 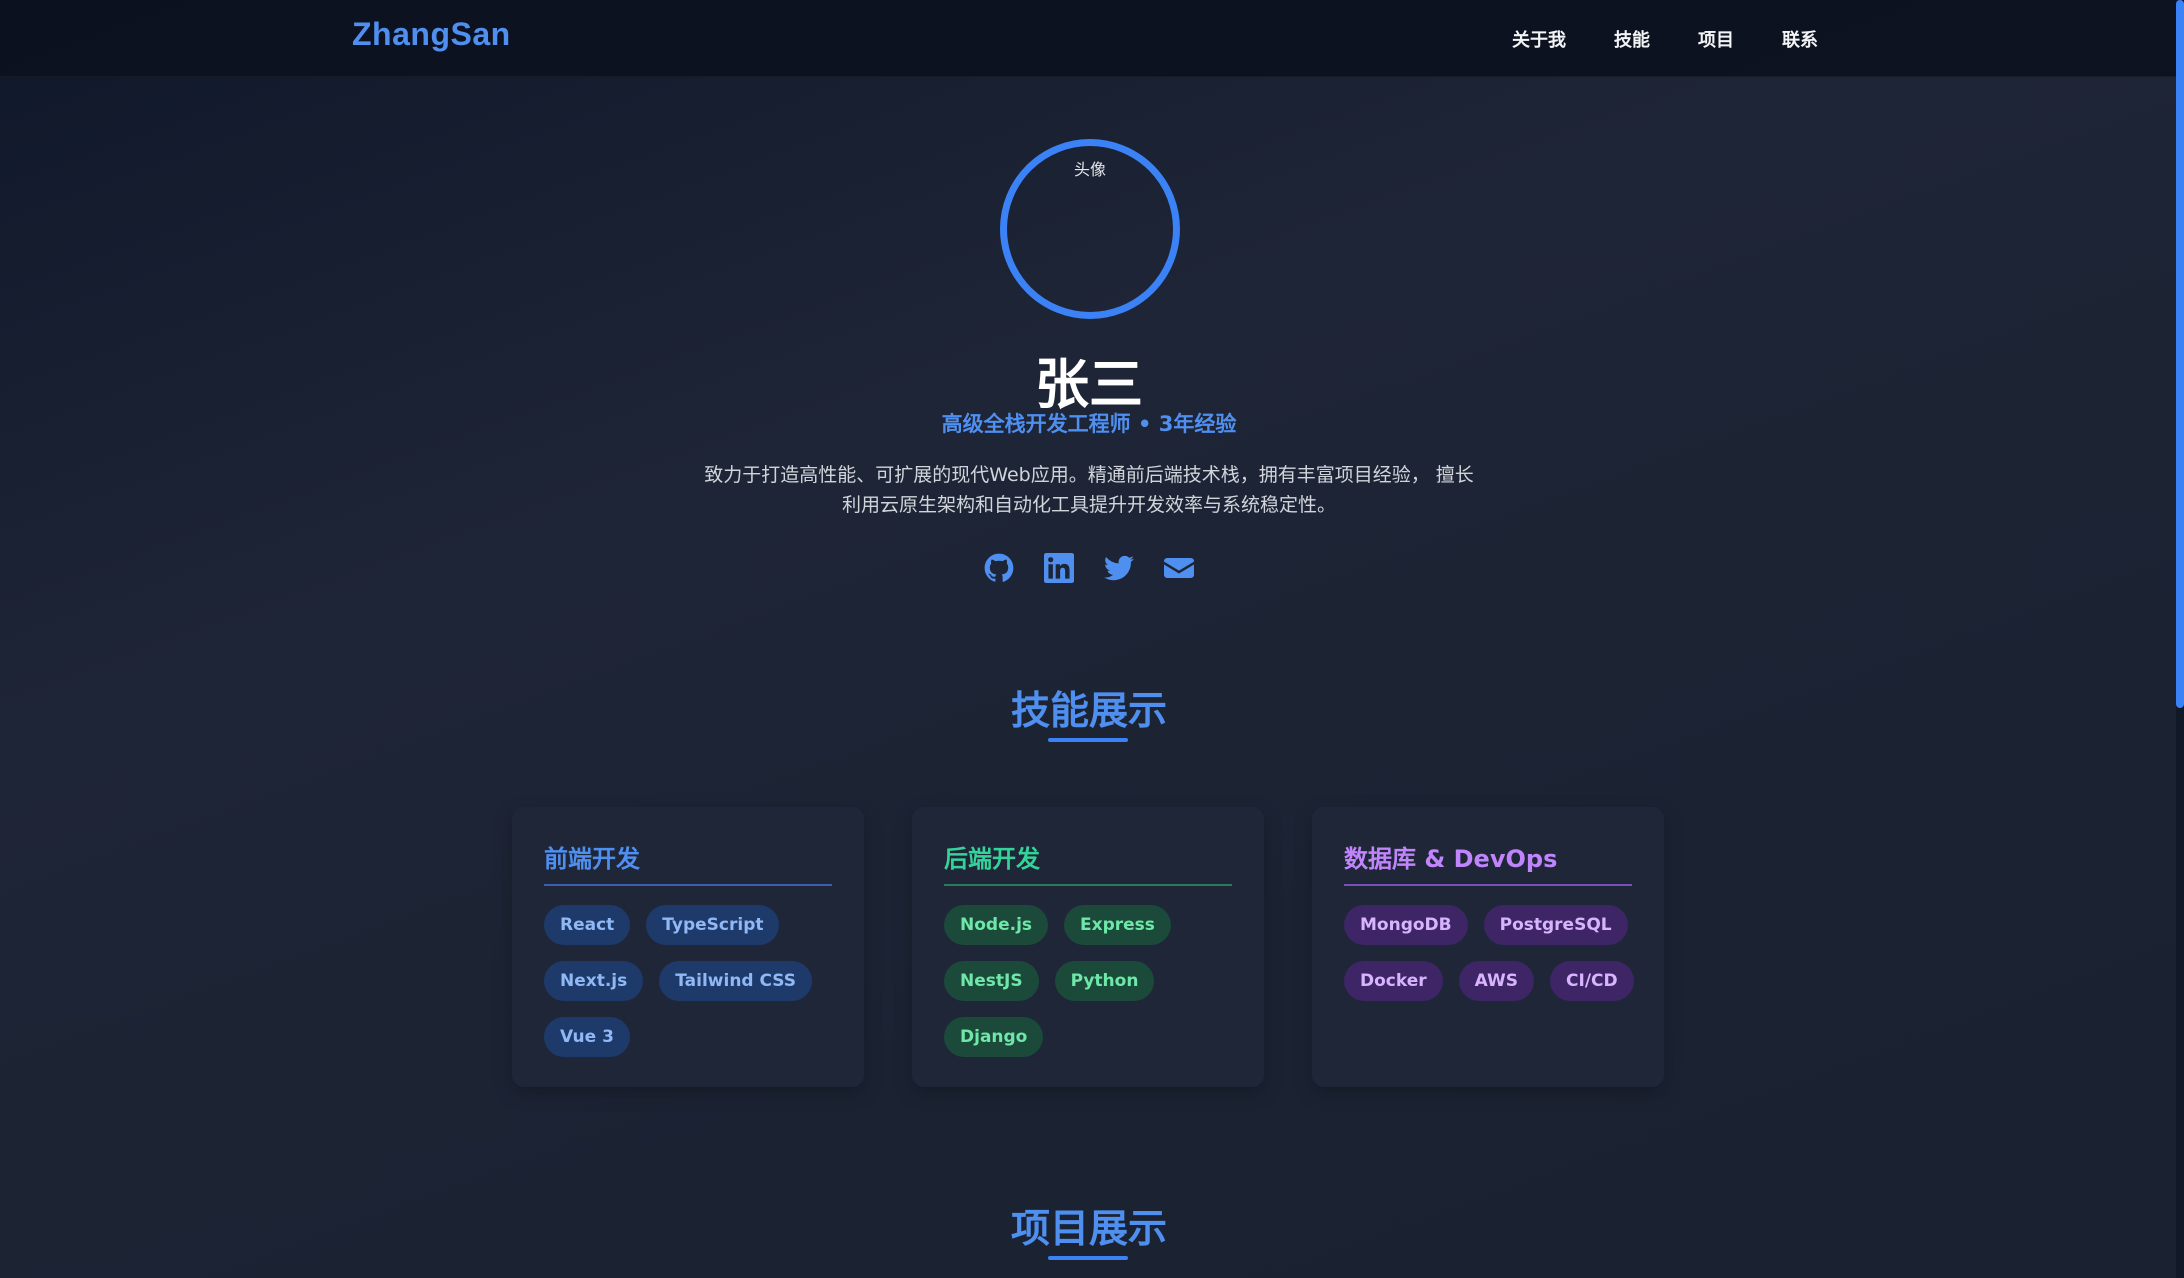 What do you see at coordinates (1088, 1229) in the screenshot?
I see `projects-section-title: 项目展示` at bounding box center [1088, 1229].